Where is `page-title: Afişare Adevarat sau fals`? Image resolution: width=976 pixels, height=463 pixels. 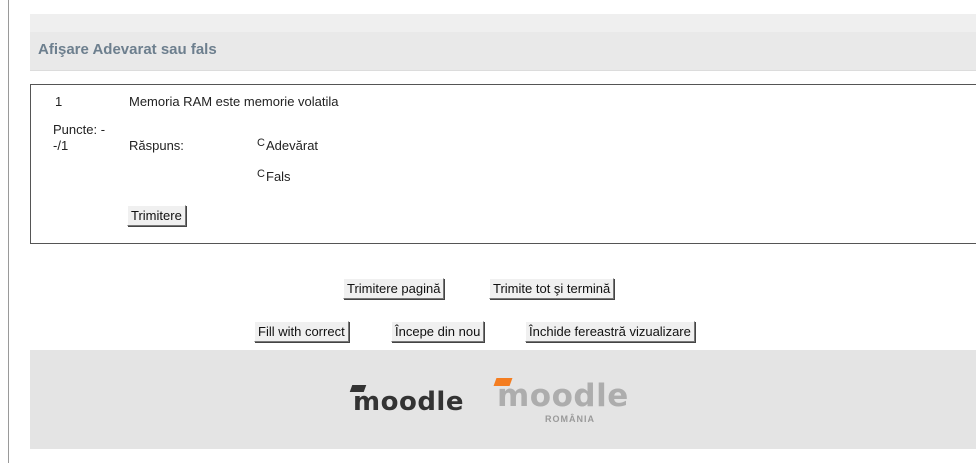 page-title: Afişare Adevarat sau fals is located at coordinates (127, 49).